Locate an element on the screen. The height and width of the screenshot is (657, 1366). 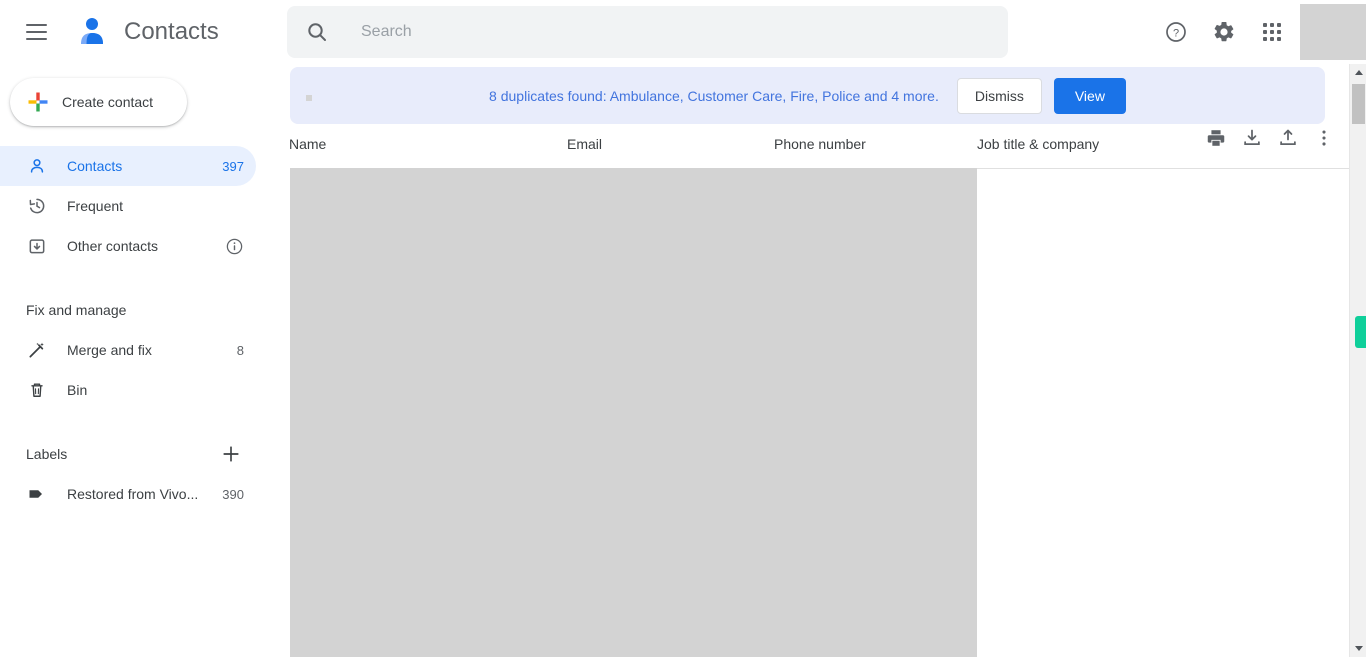
sidebar-item-contacts: Contacts 397 is located at coordinates (128, 166).